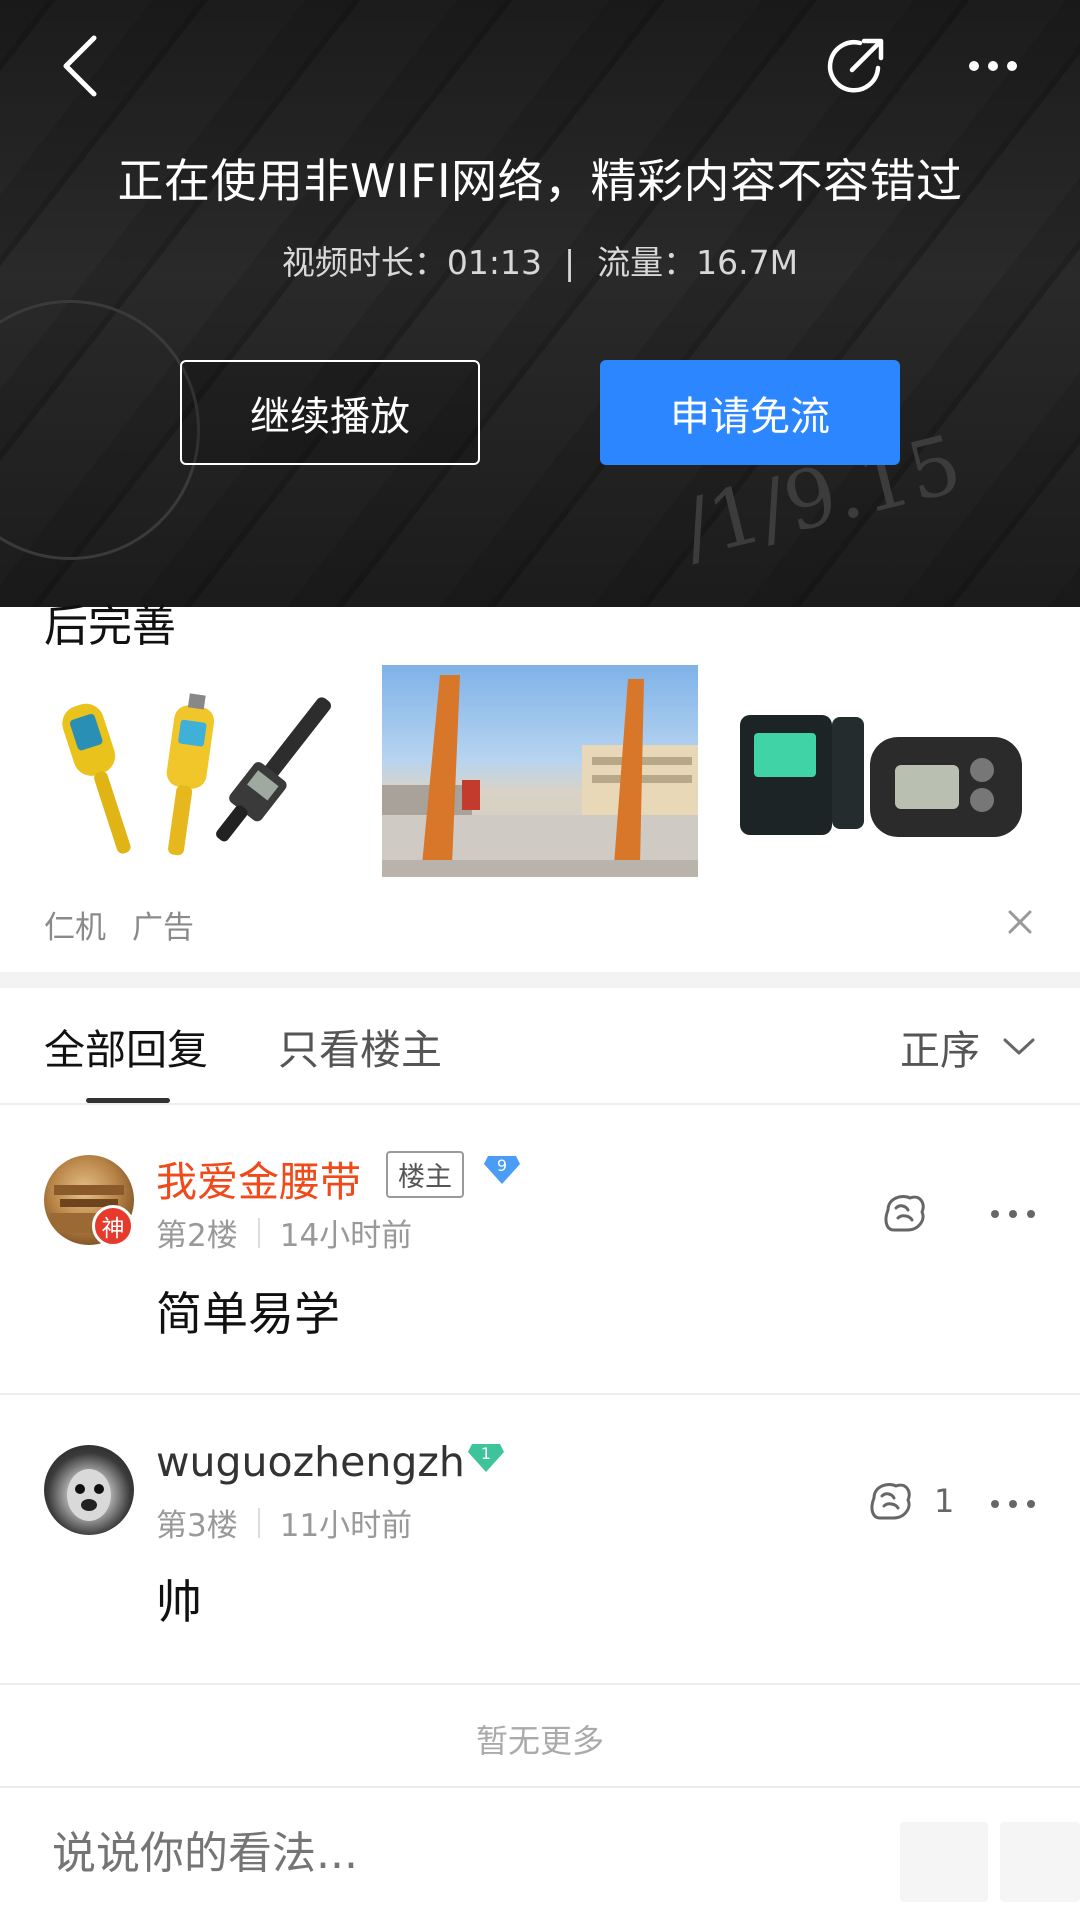 The image size is (1080, 1920). I want to click on ad-source: 仁机, so click(75, 928).